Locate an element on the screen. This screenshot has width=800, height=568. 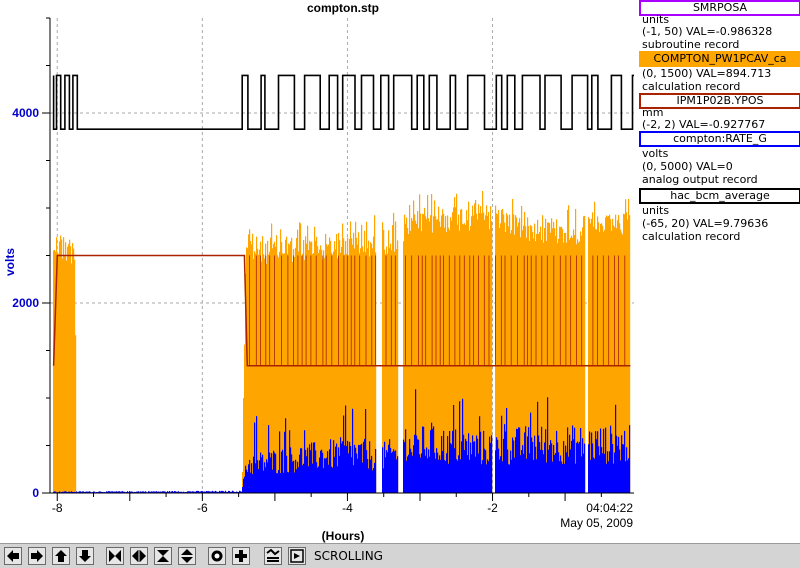
status-text: SCROLLING is located at coordinates (348, 556).